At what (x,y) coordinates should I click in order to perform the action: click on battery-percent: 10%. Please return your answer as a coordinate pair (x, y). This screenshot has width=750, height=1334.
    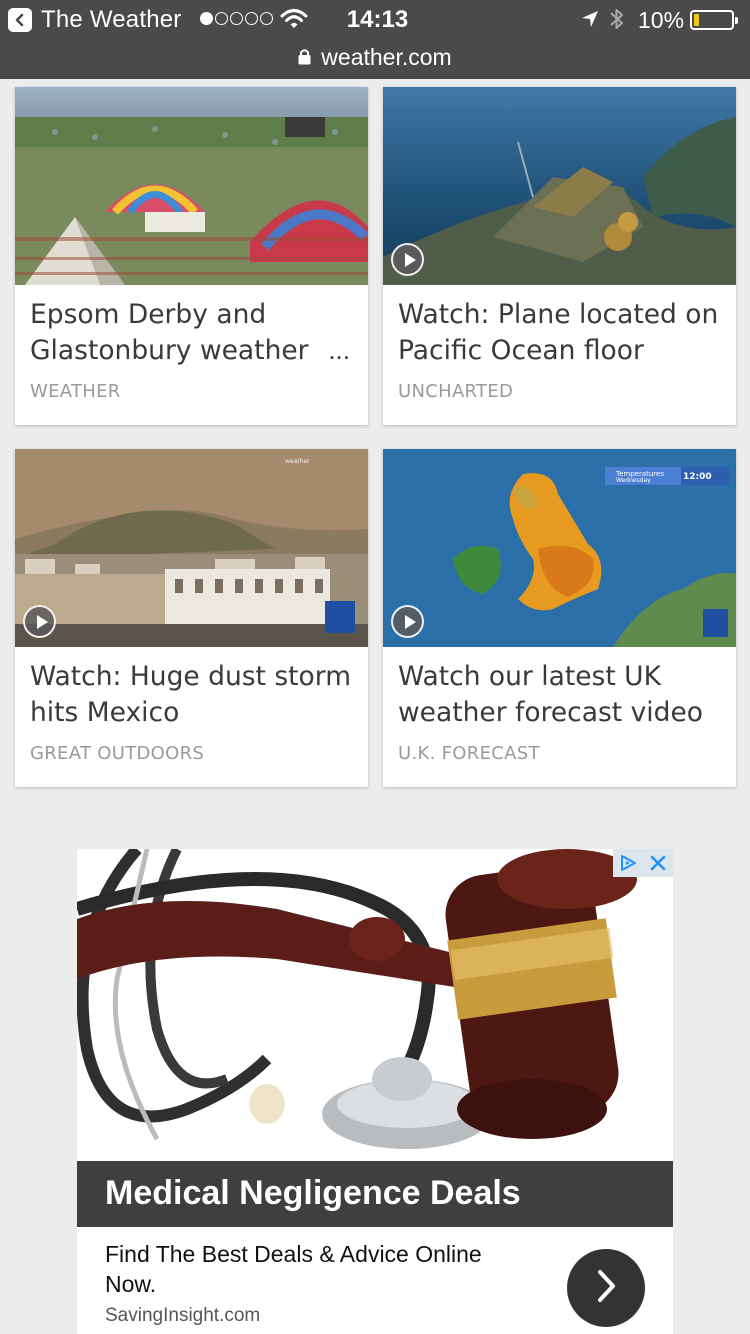
    Looking at the image, I should click on (661, 20).